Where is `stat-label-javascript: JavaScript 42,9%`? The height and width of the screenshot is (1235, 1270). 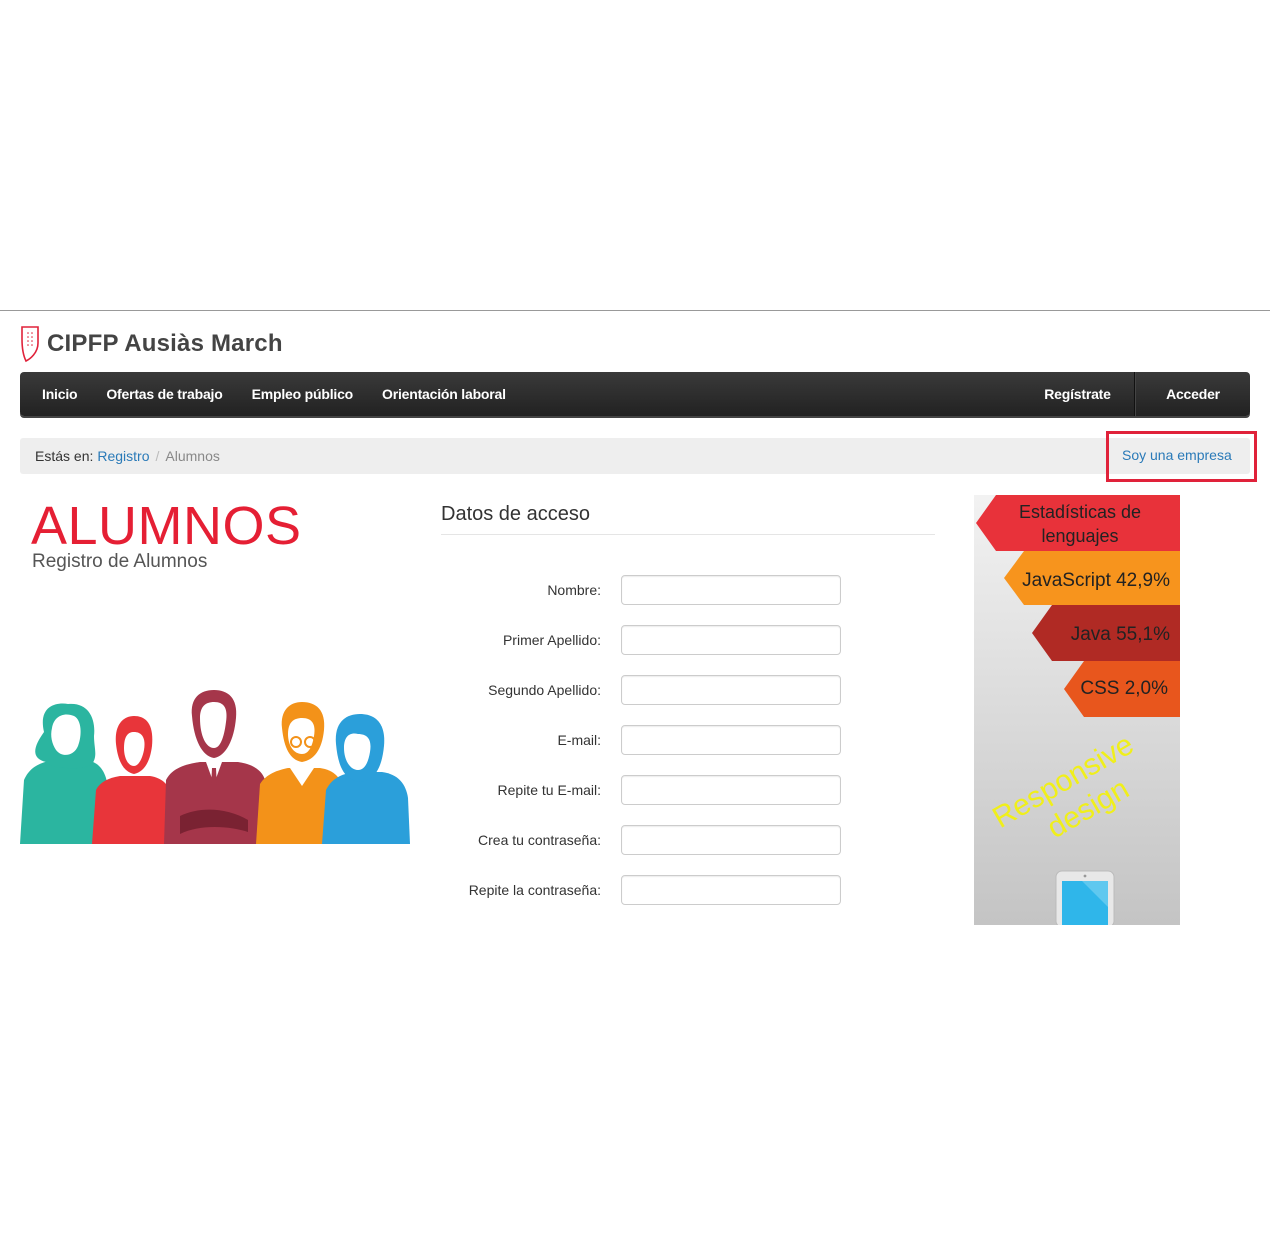 stat-label-javascript: JavaScript 42,9% is located at coordinates (1096, 580).